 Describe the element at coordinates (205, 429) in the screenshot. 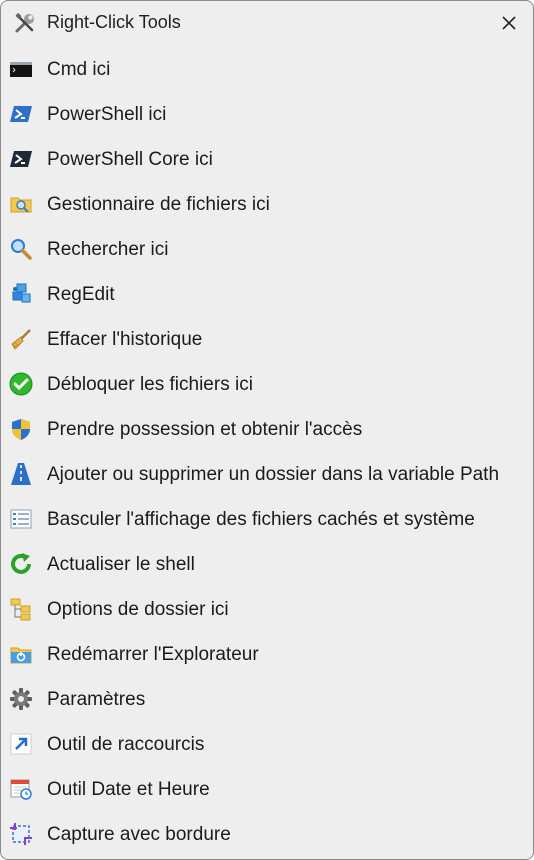

I see `menu-item-label: Prendre possession et obtenir l'accès` at that location.